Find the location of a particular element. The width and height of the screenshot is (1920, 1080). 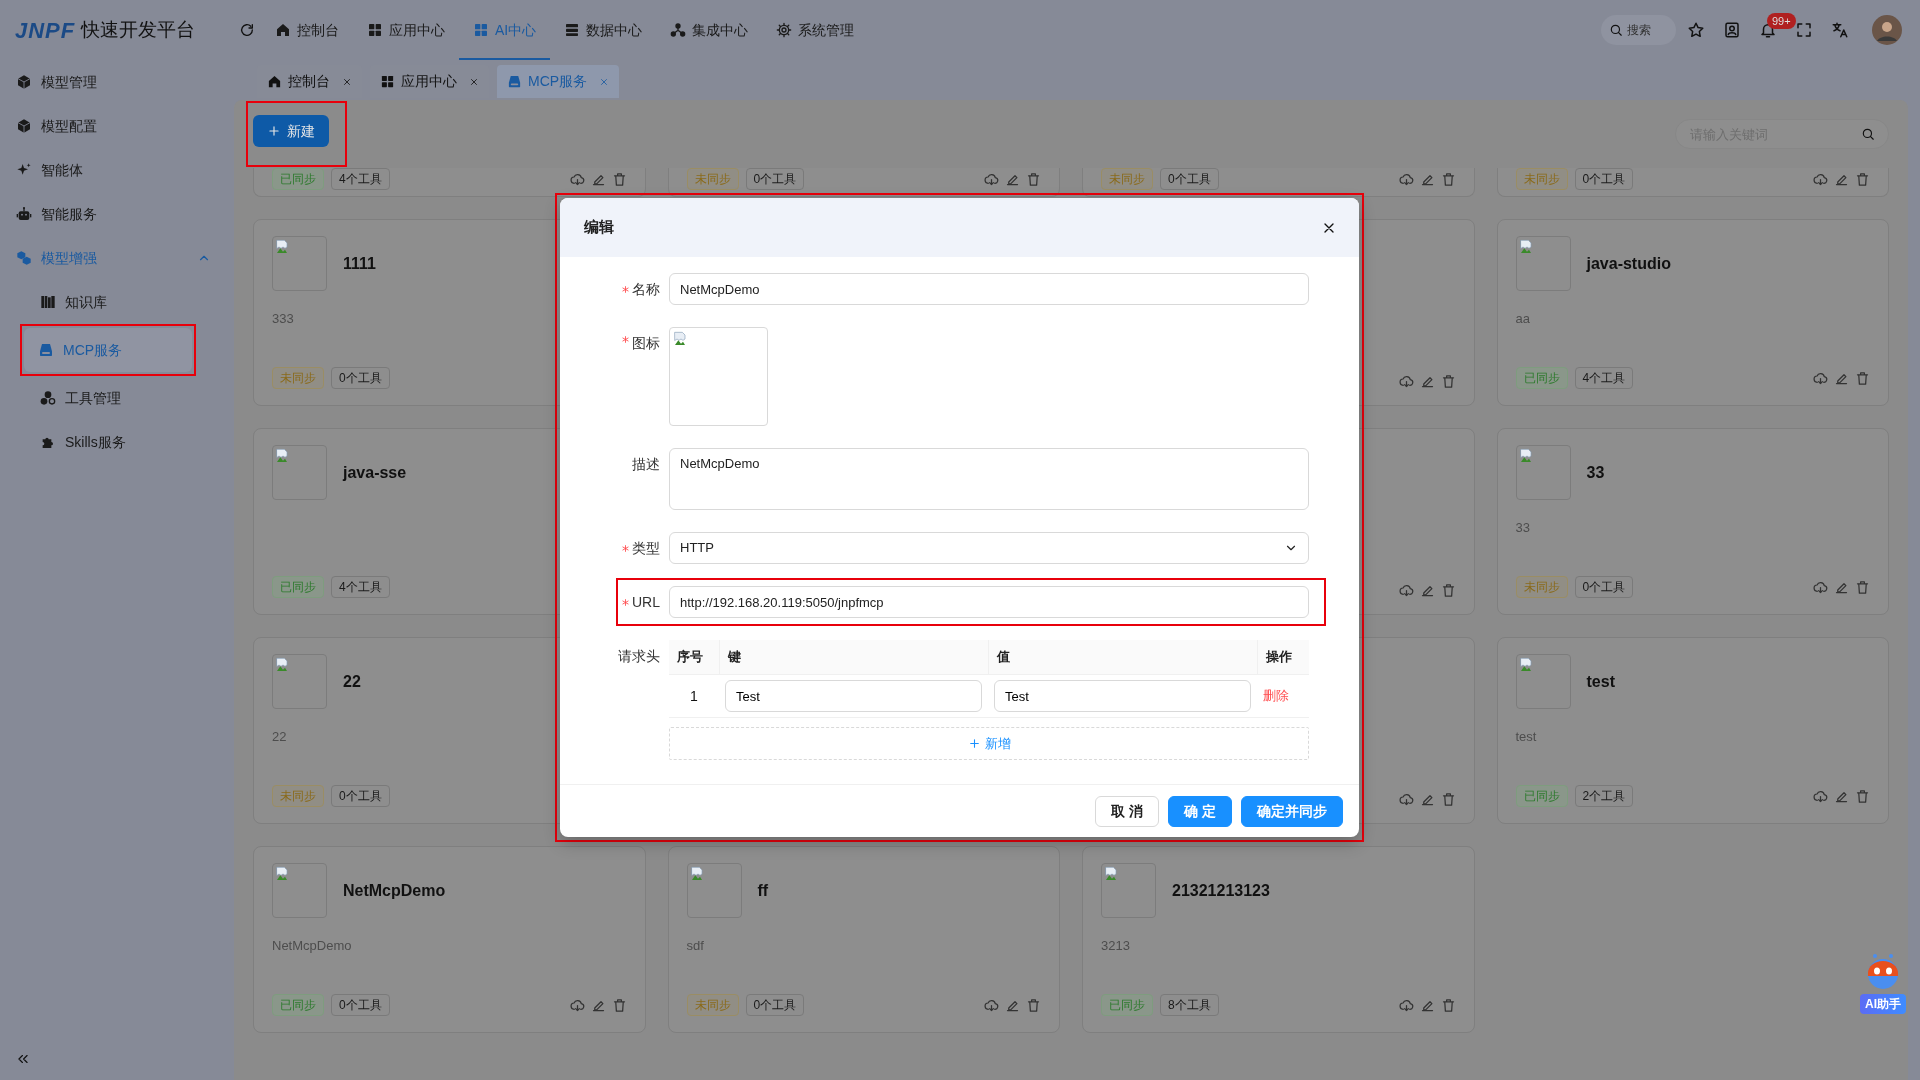

column-header: 值 is located at coordinates (1122, 657).